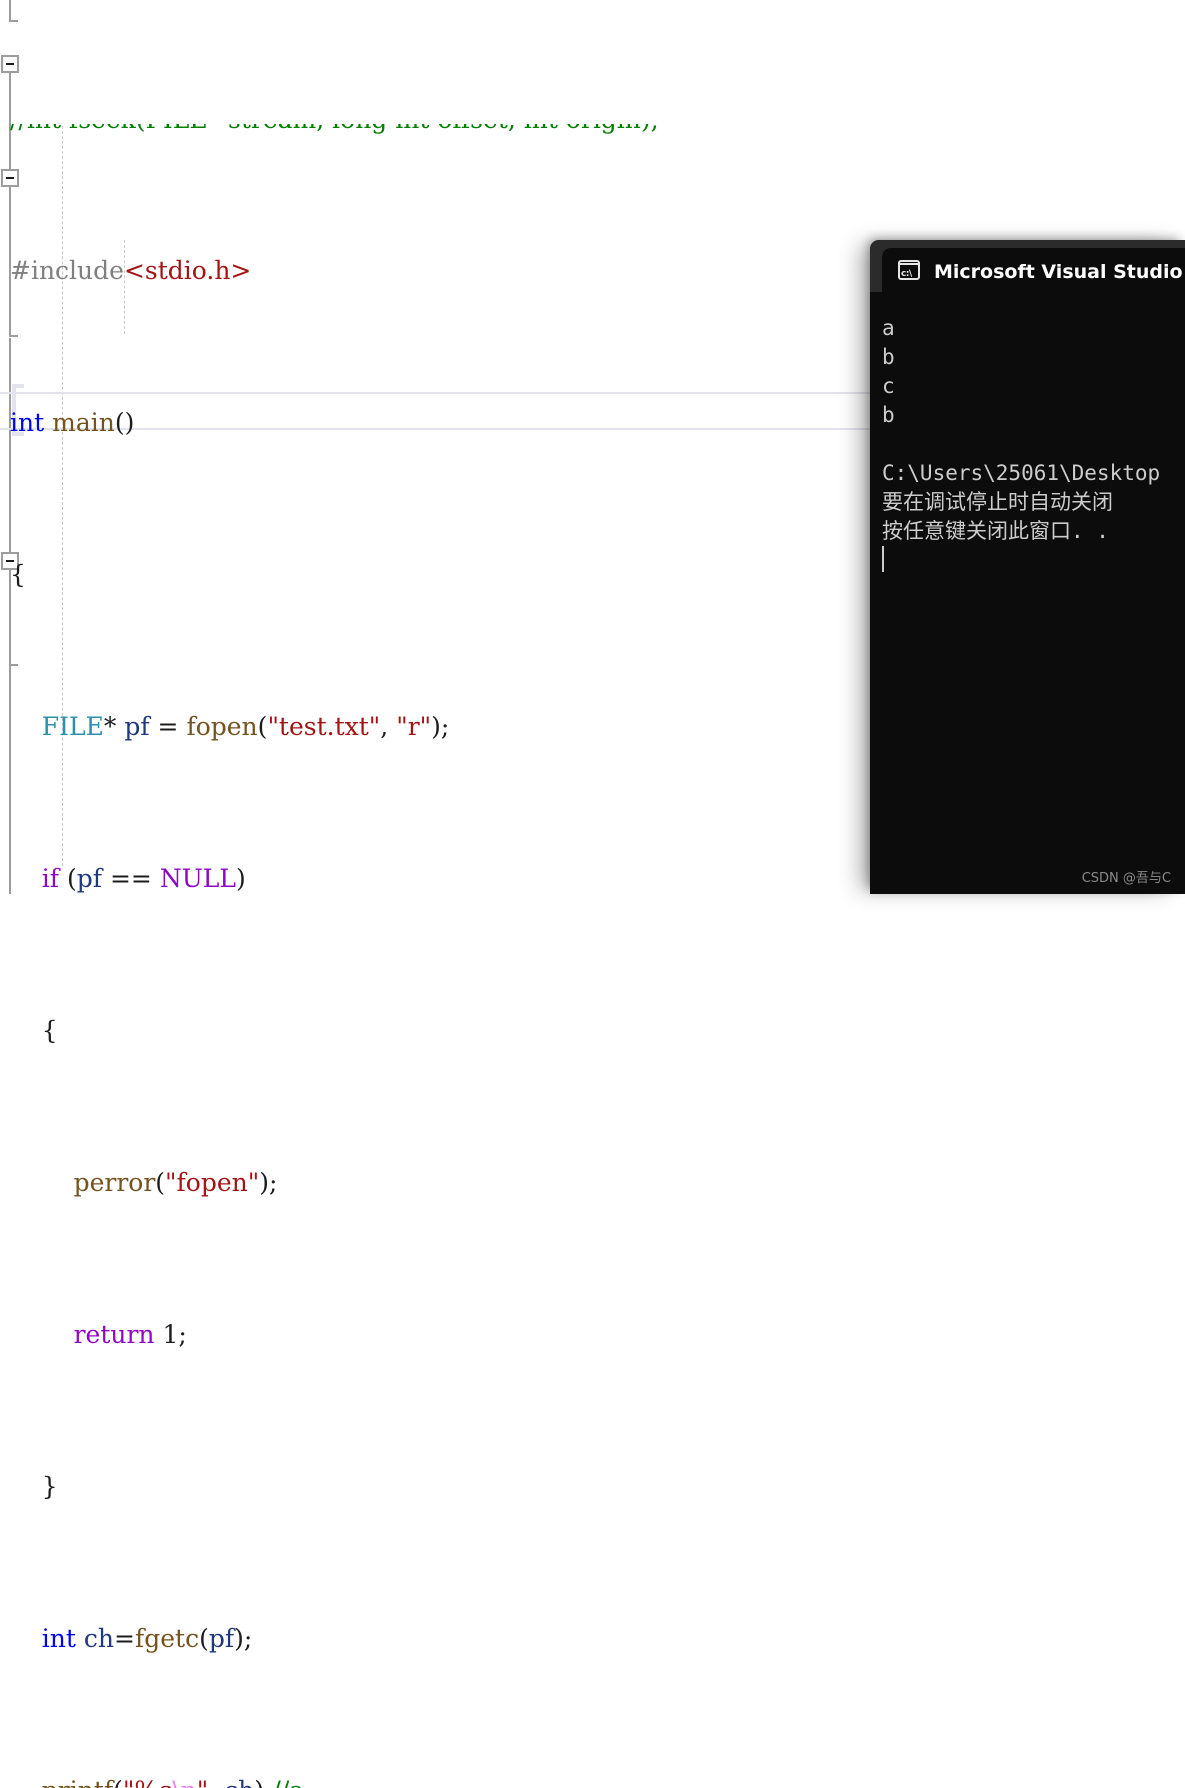  Describe the element at coordinates (997, 502) in the screenshot. I see `console-line: 要在调试停止时自动关闭` at that location.